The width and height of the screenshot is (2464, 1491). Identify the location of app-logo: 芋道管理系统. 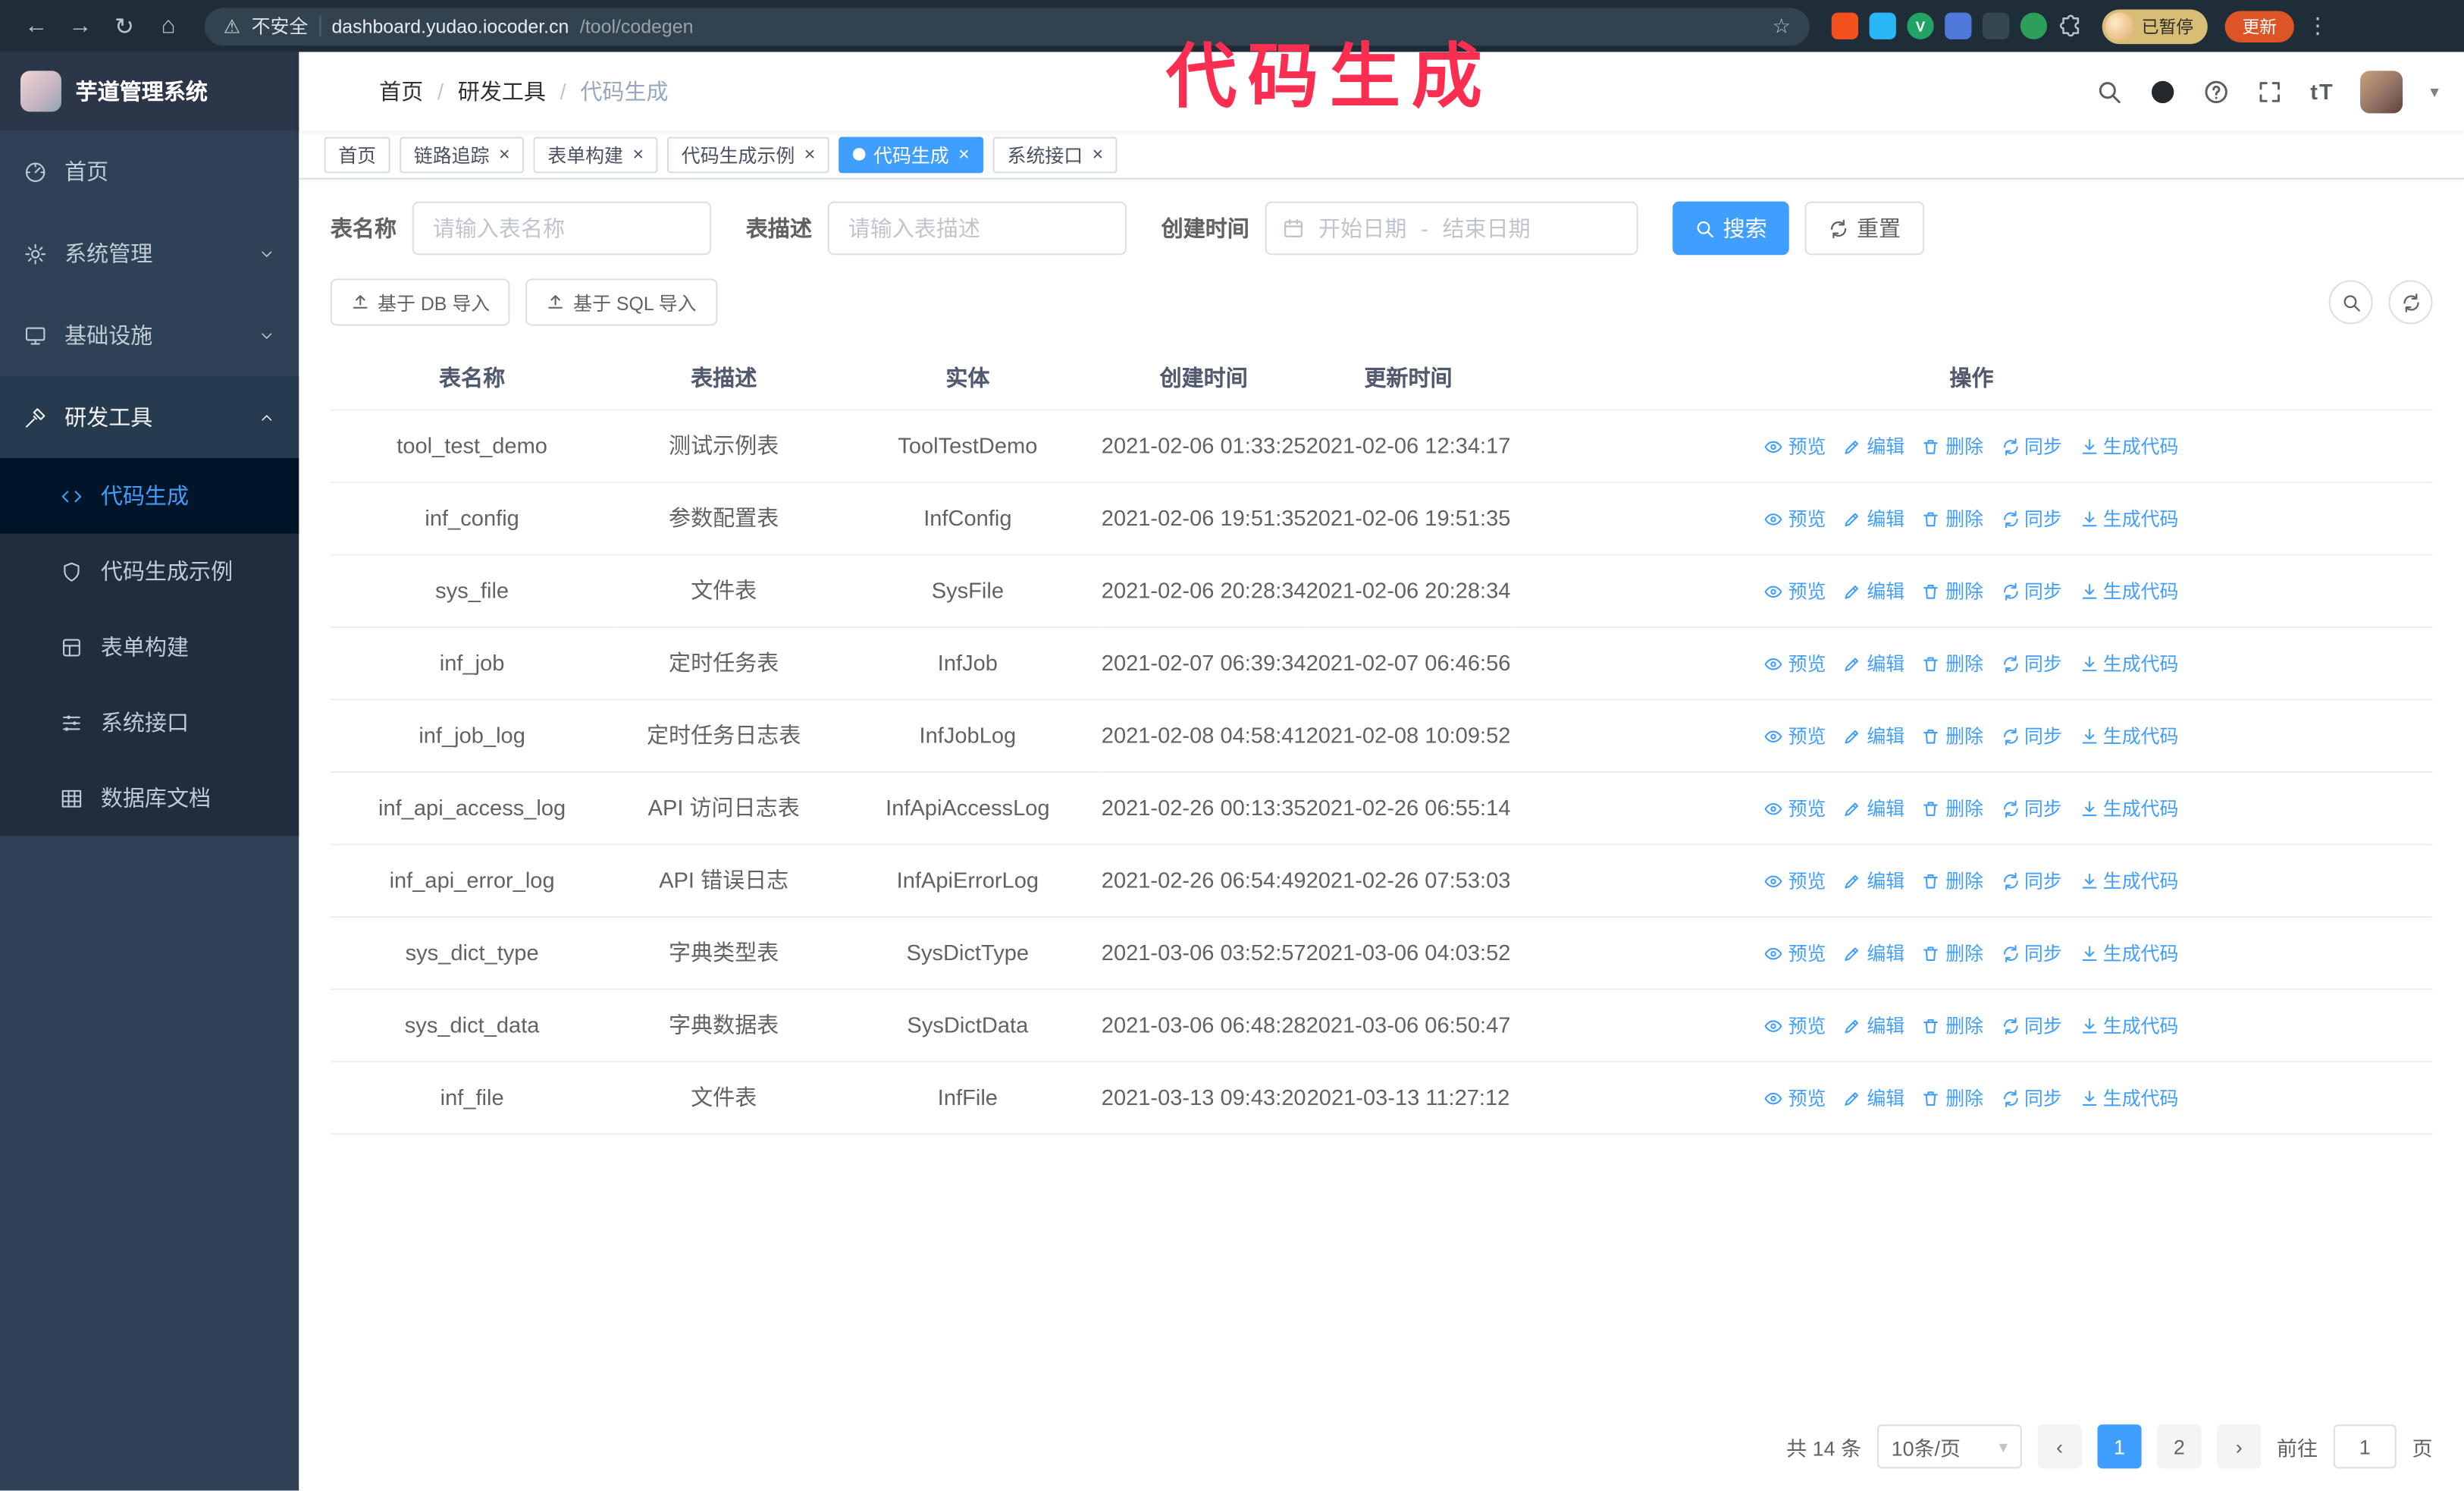
(150, 91).